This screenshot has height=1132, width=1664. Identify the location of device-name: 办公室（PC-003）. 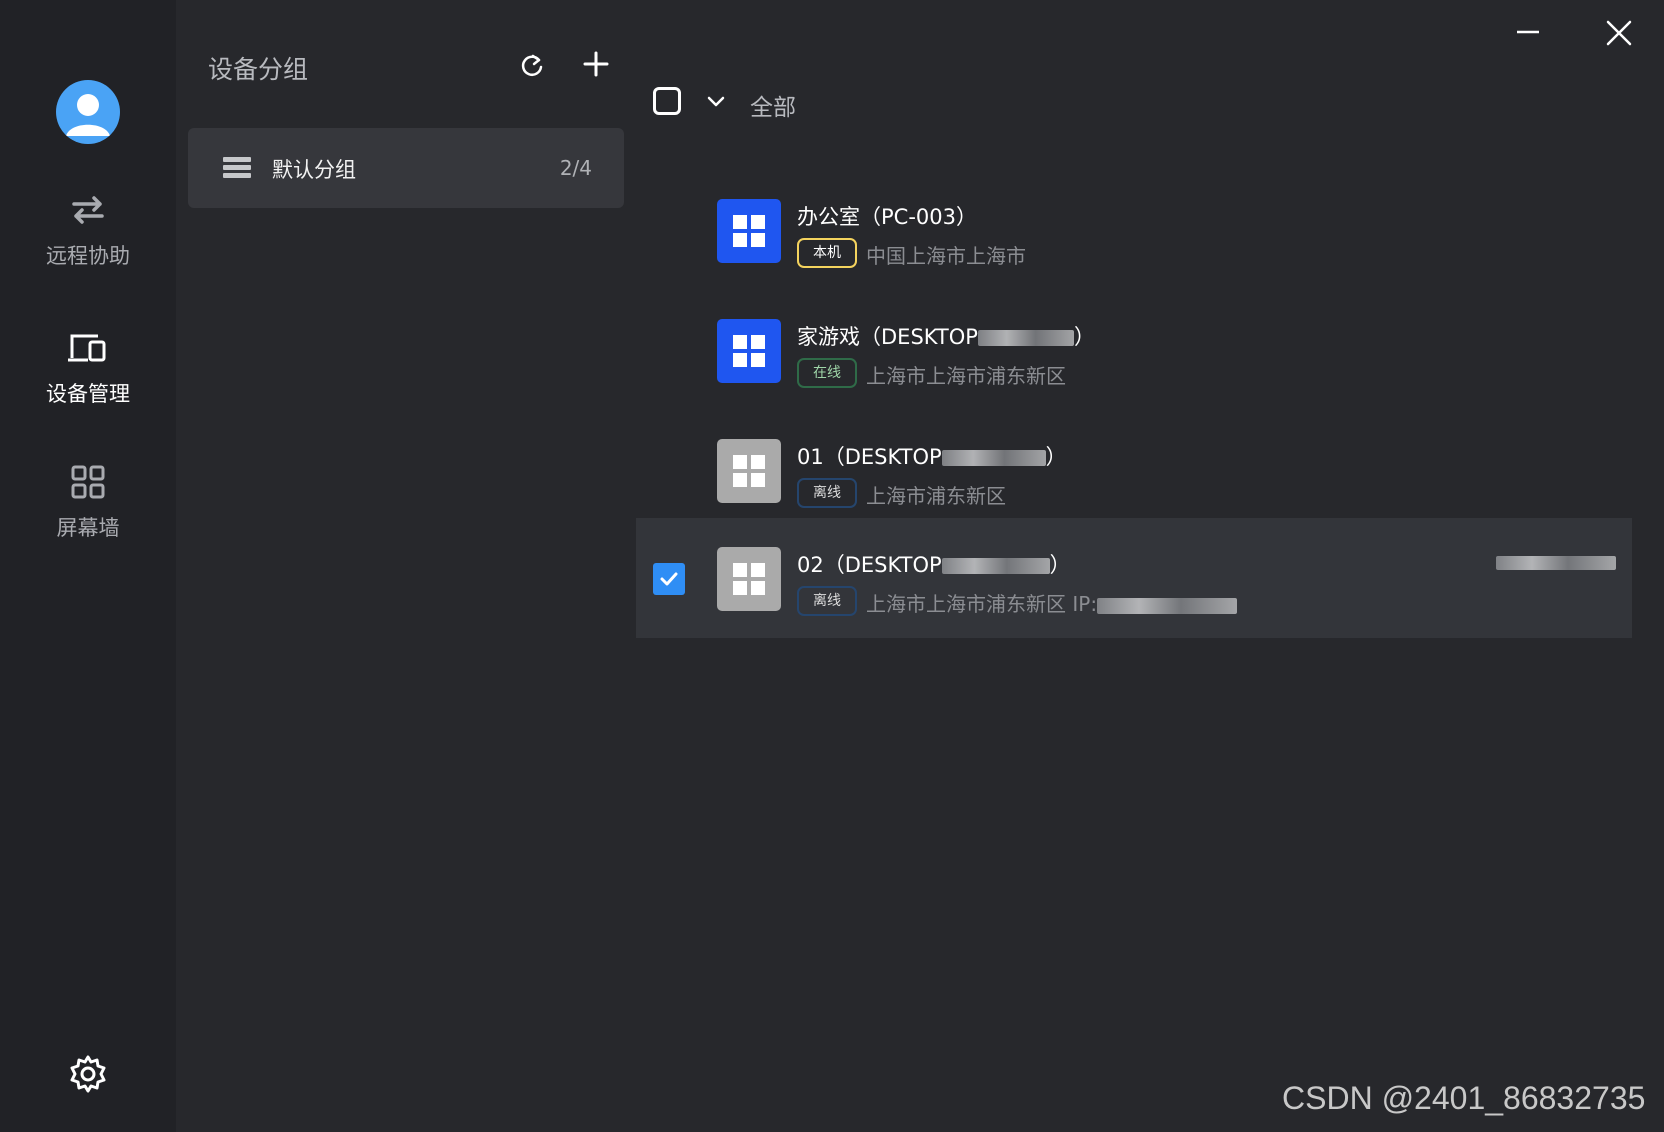
(887, 217).